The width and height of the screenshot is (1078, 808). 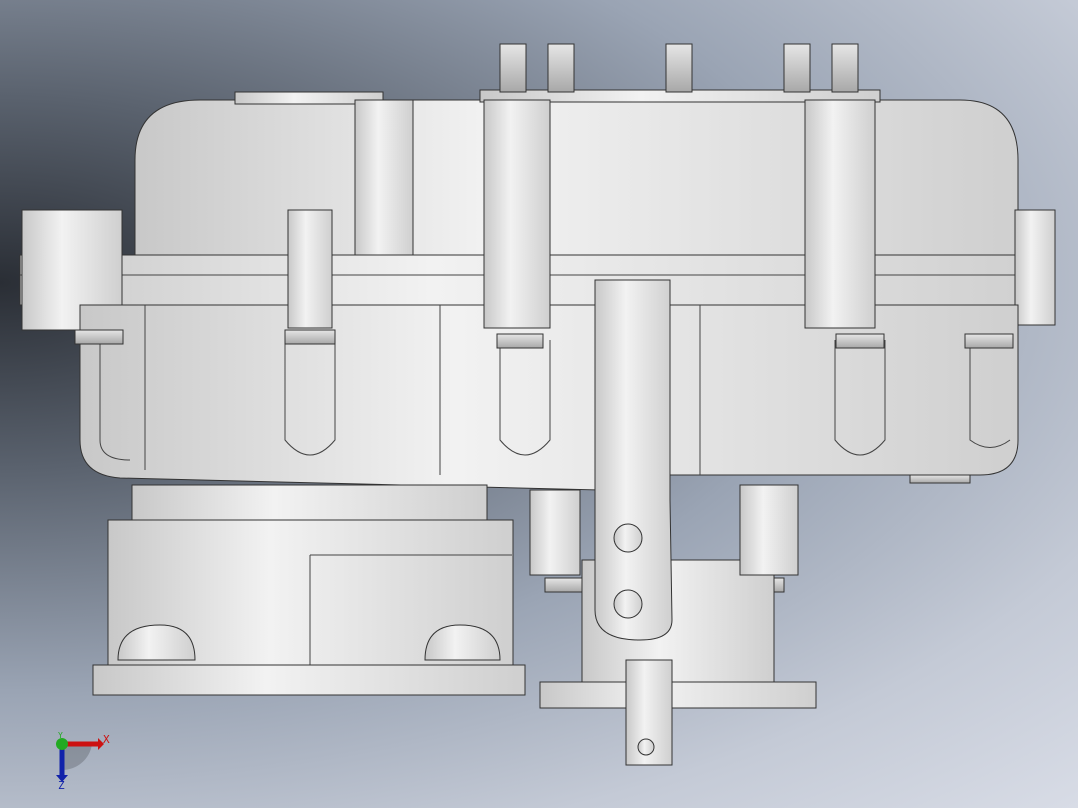 What do you see at coordinates (309, 502) in the screenshot?
I see `adapter-ring` at bounding box center [309, 502].